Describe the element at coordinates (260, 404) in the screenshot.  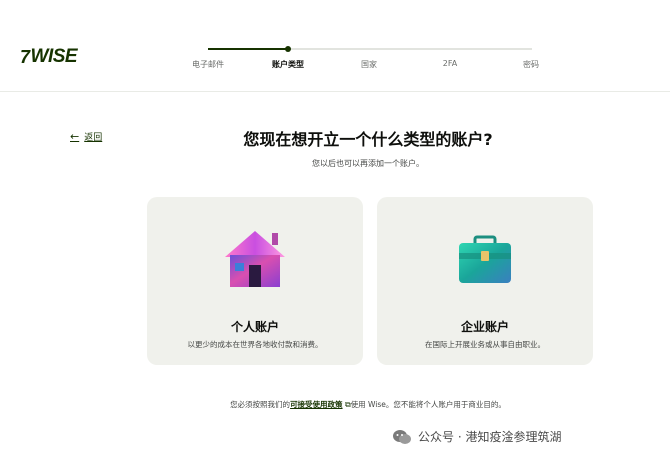
I see `policy-prefix: 您必须按照我们的` at that location.